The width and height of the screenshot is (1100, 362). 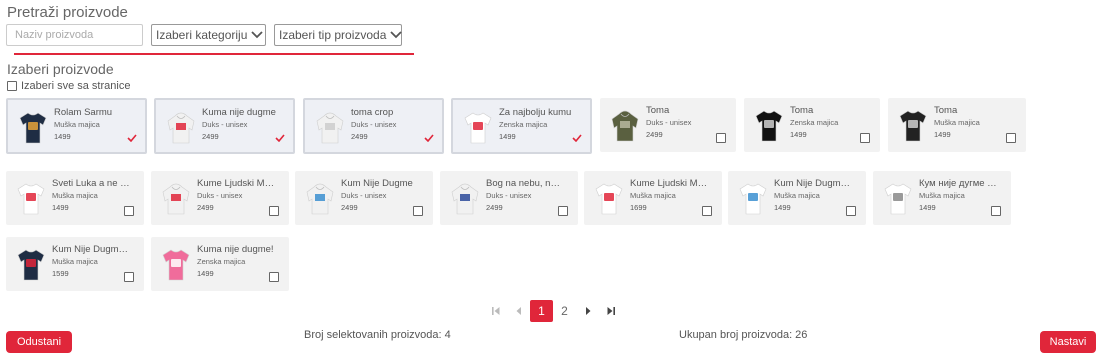 I want to click on product-info: Za najbolju kumu Zenska majica 1499, so click(x=537, y=124).